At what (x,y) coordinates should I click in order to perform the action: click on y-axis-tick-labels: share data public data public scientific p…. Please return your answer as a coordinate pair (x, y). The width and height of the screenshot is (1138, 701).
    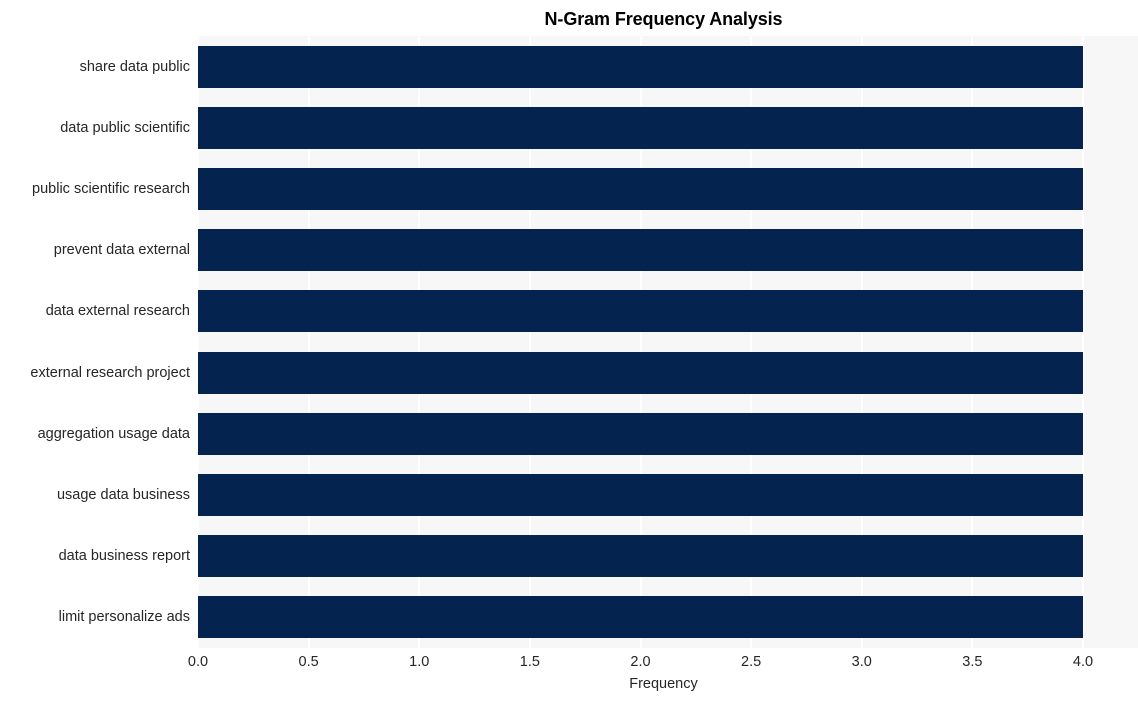
    Looking at the image, I should click on (95, 342).